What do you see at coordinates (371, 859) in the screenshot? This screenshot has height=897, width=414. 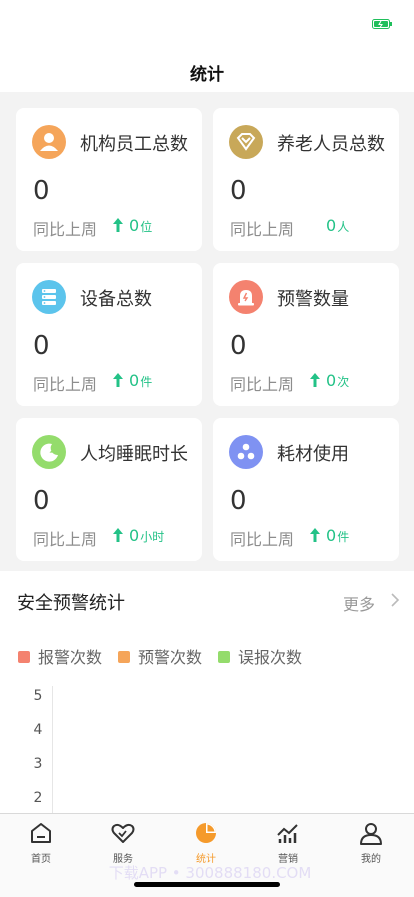 I see `tab-label: 我的` at bounding box center [371, 859].